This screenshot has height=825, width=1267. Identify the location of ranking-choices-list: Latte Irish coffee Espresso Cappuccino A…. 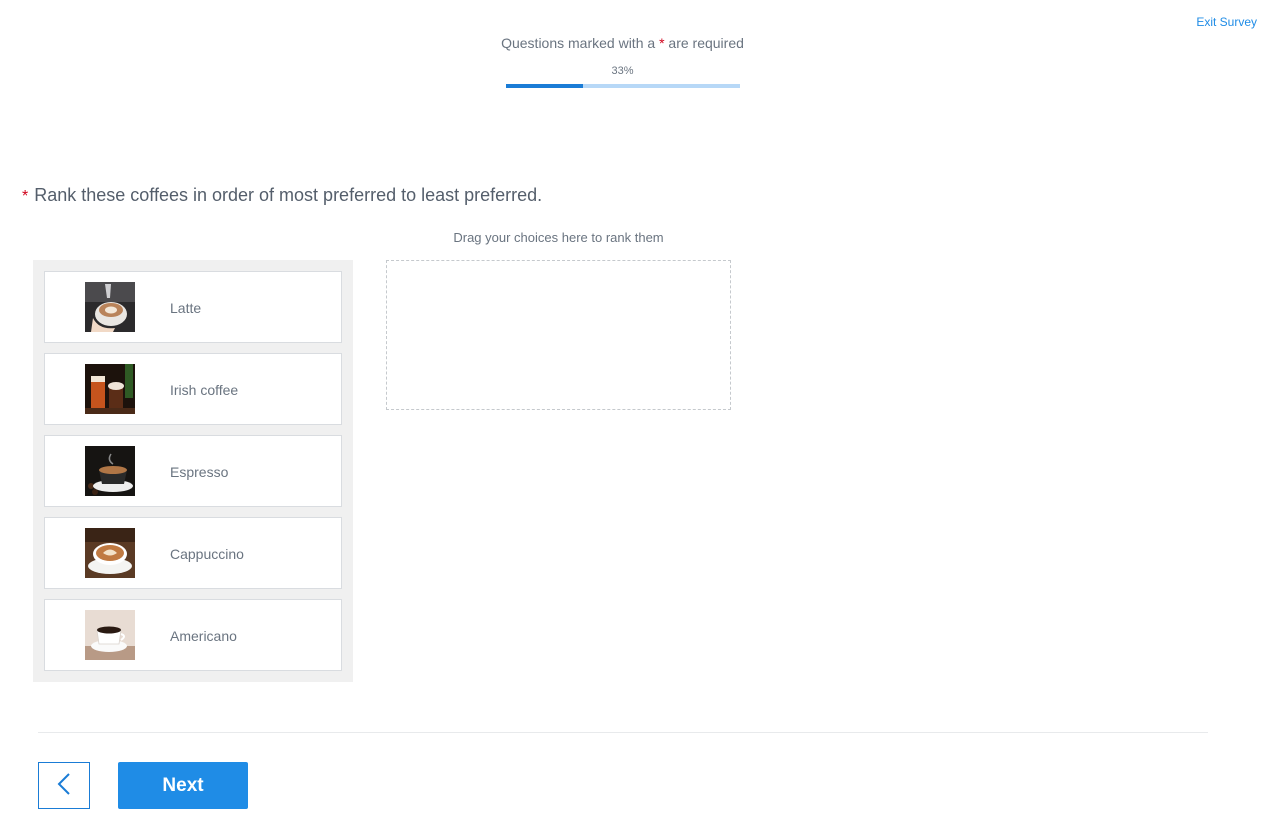
(193, 471).